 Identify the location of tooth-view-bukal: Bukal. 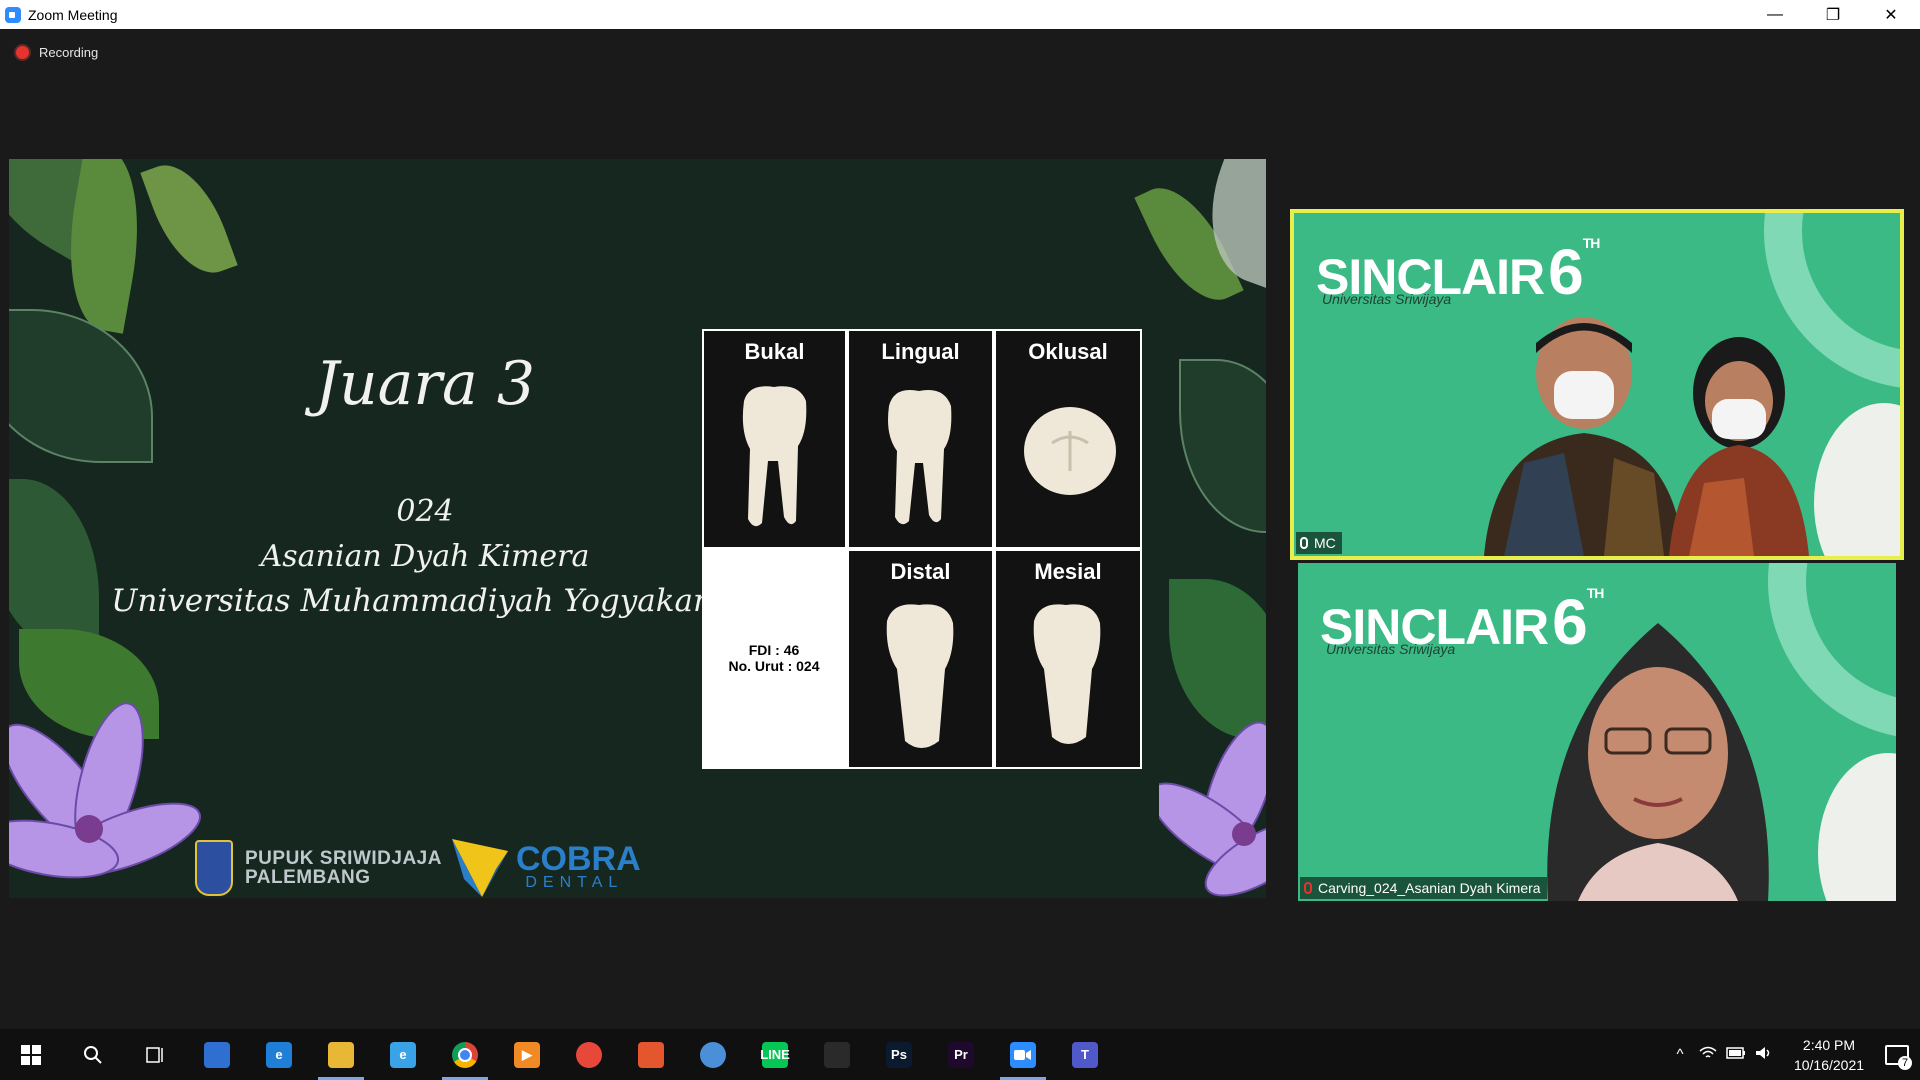
(774, 439).